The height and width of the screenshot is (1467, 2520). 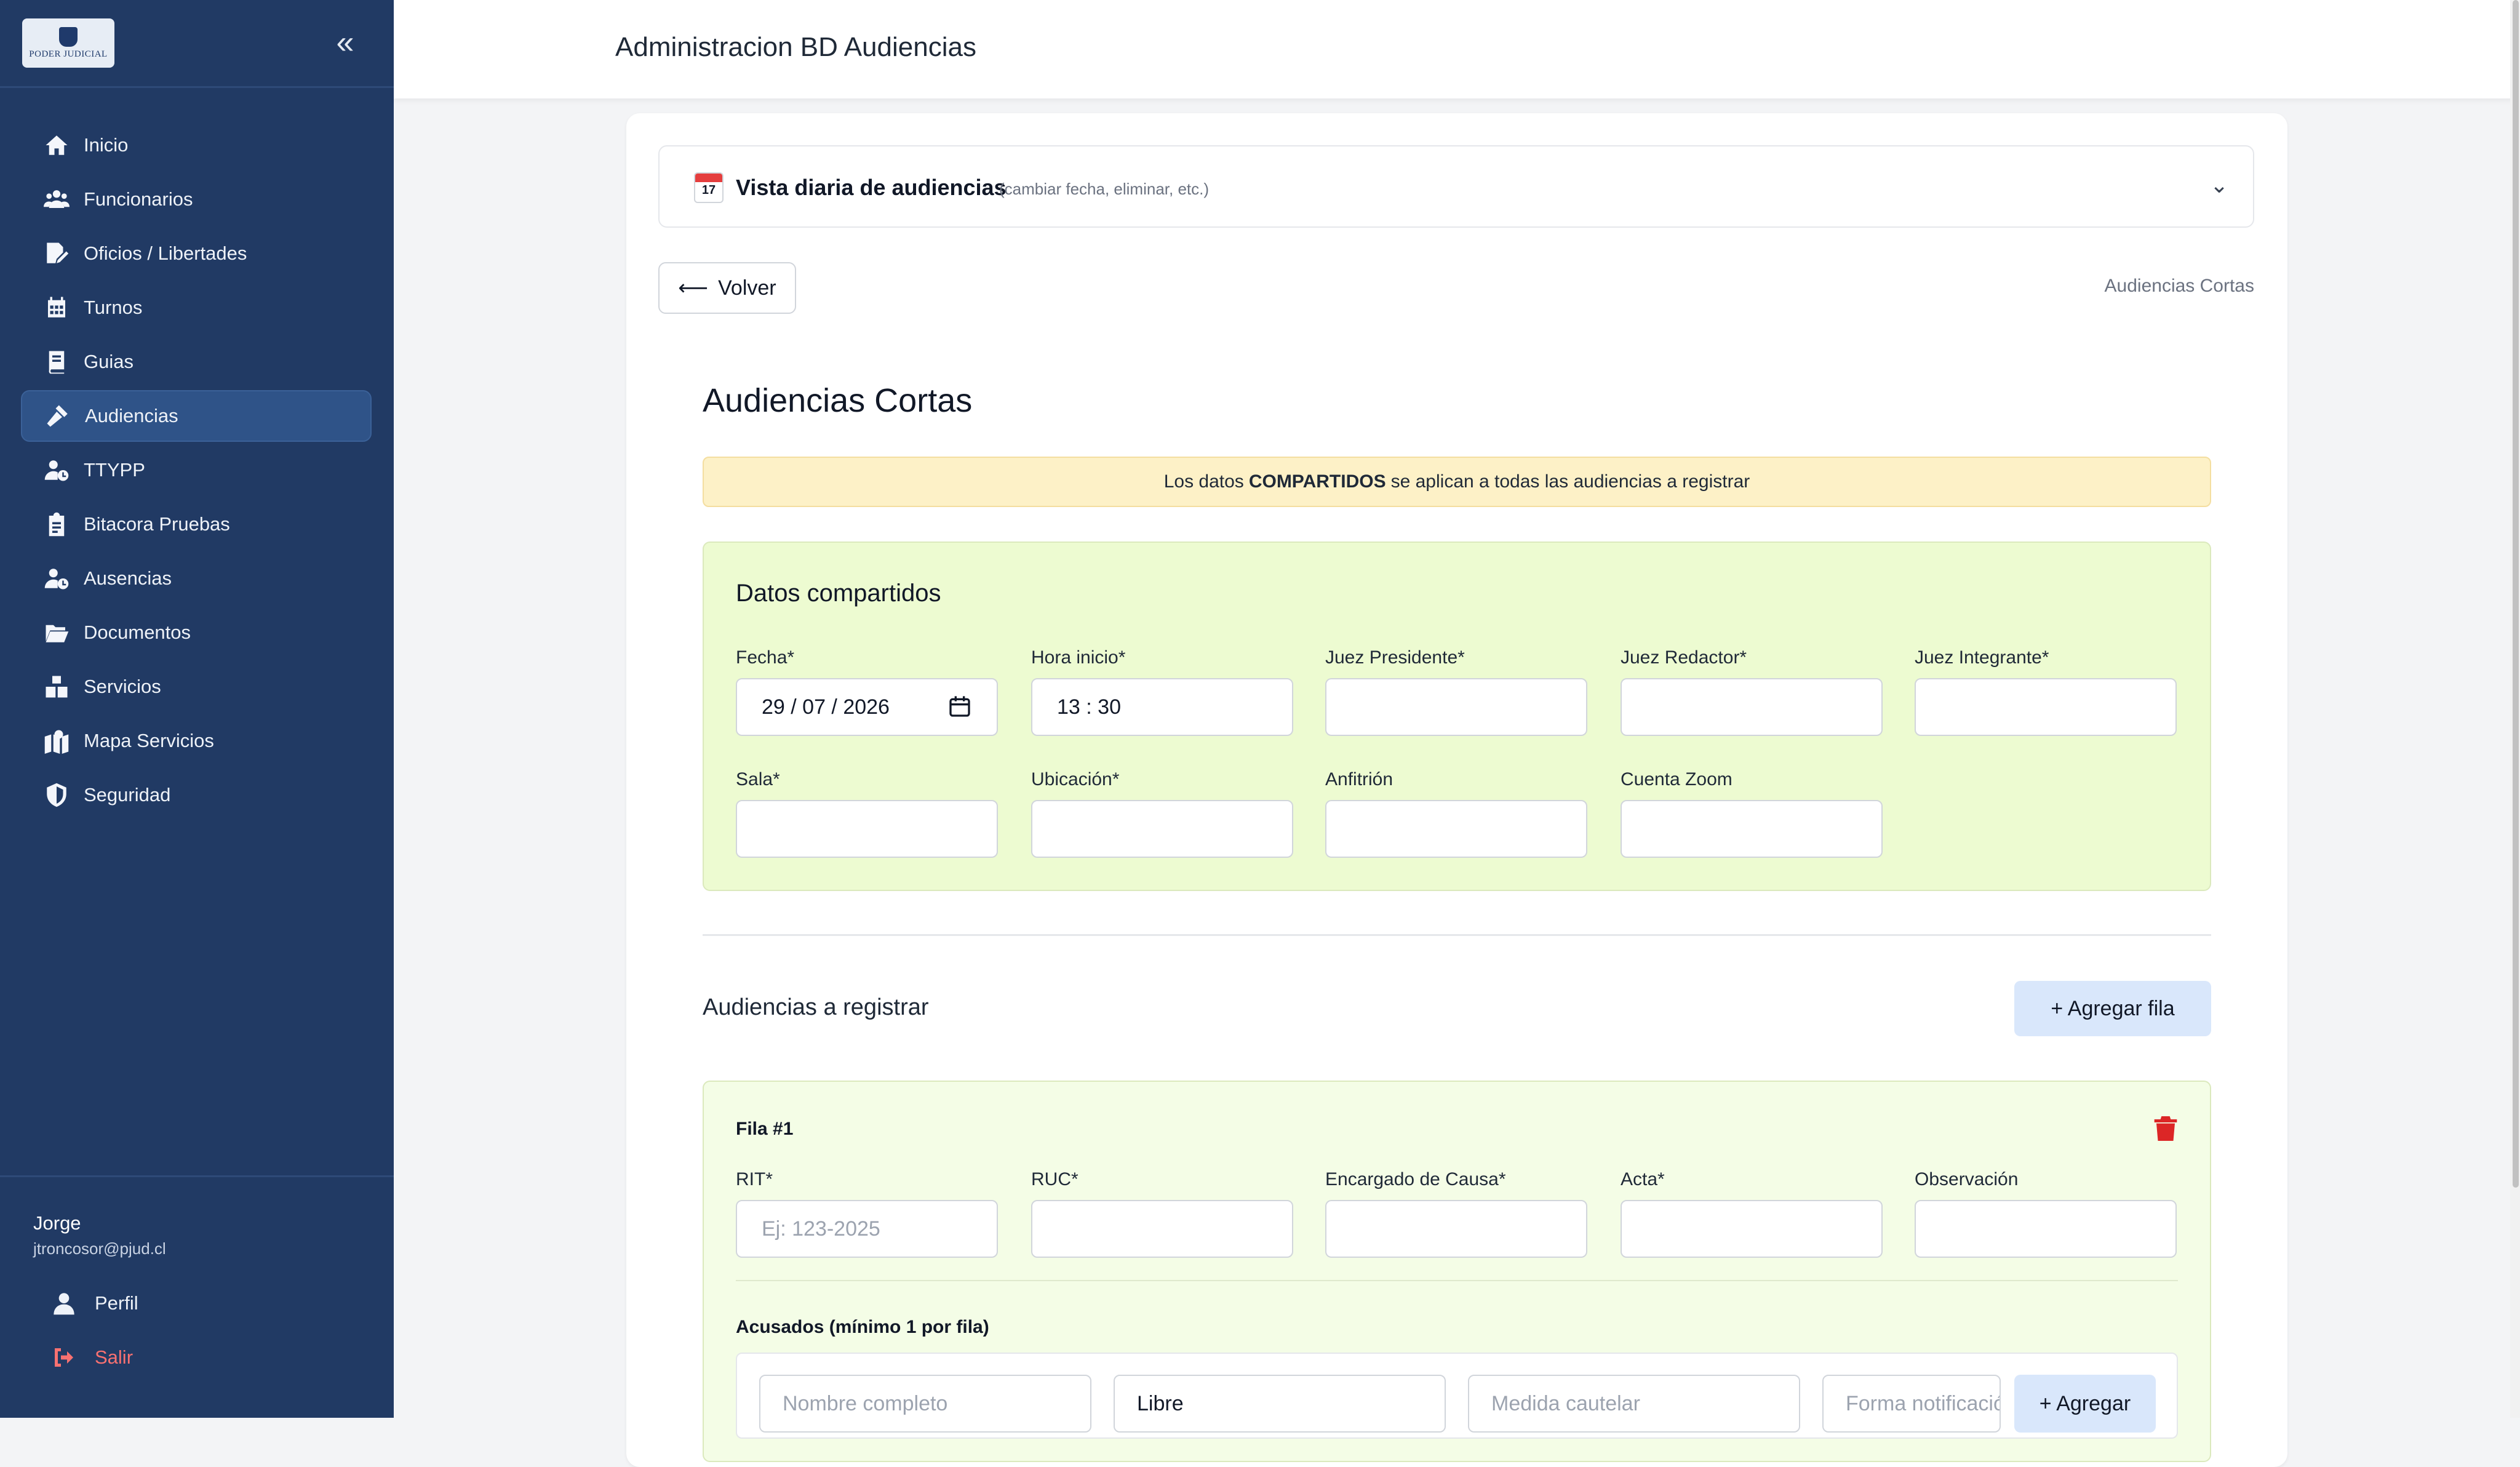 What do you see at coordinates (1280, 1404) in the screenshot?
I see `accused-status-select: Libre` at bounding box center [1280, 1404].